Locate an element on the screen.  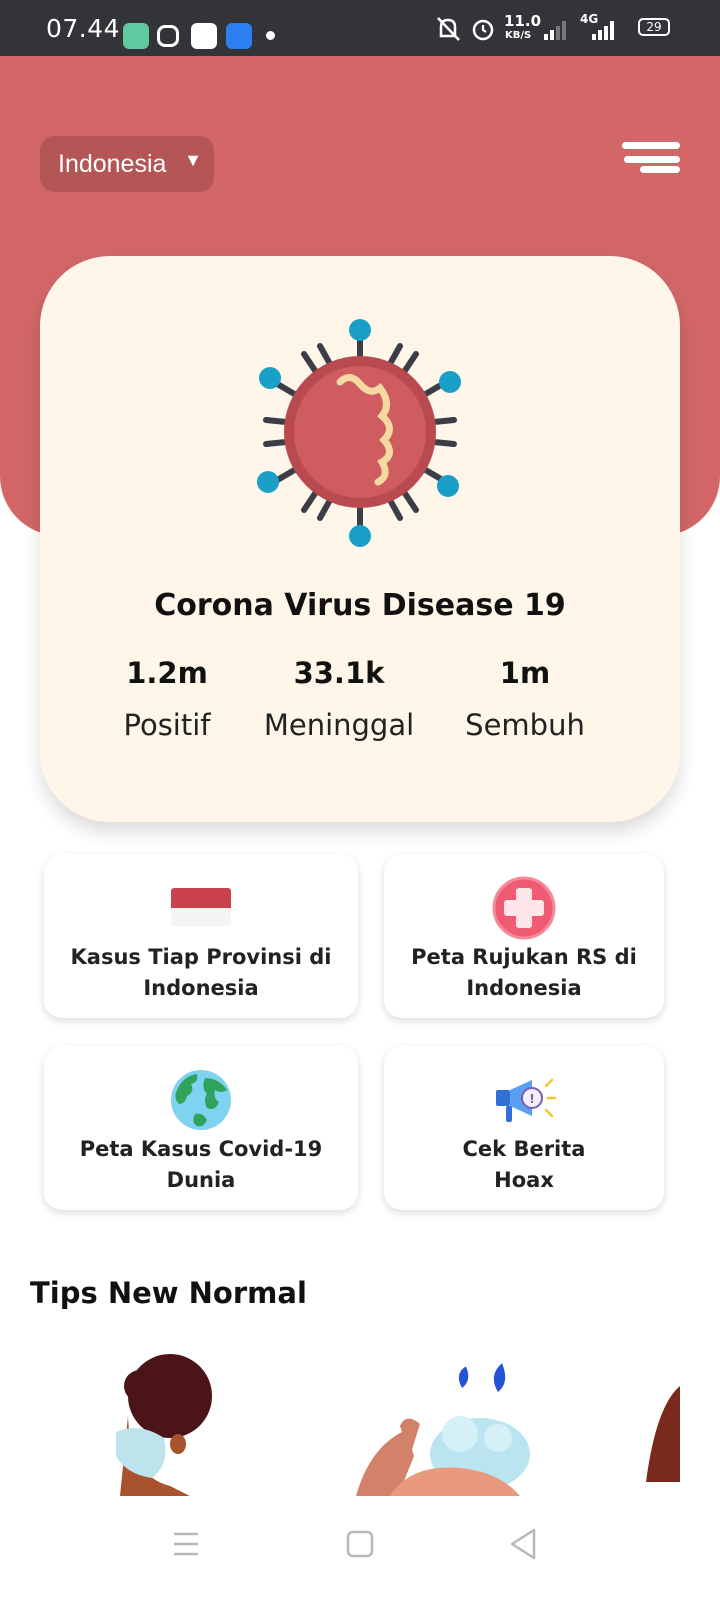
mask-person-illustration-icon is located at coordinates (165, 1421).